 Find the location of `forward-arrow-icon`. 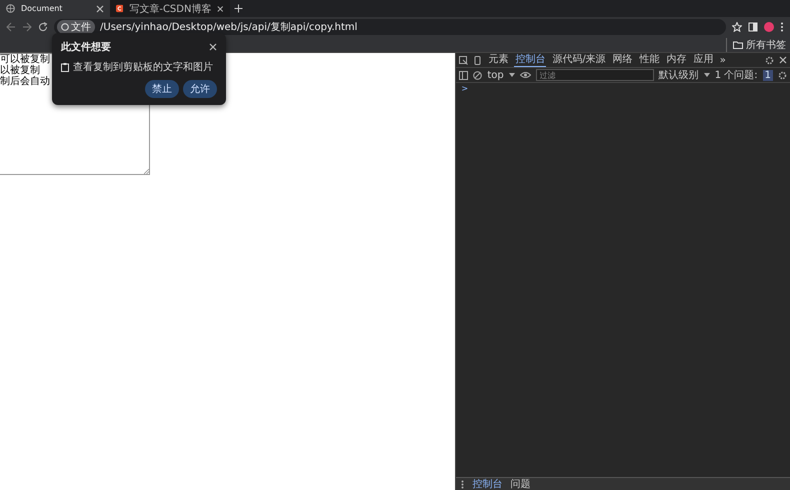

forward-arrow-icon is located at coordinates (27, 27).